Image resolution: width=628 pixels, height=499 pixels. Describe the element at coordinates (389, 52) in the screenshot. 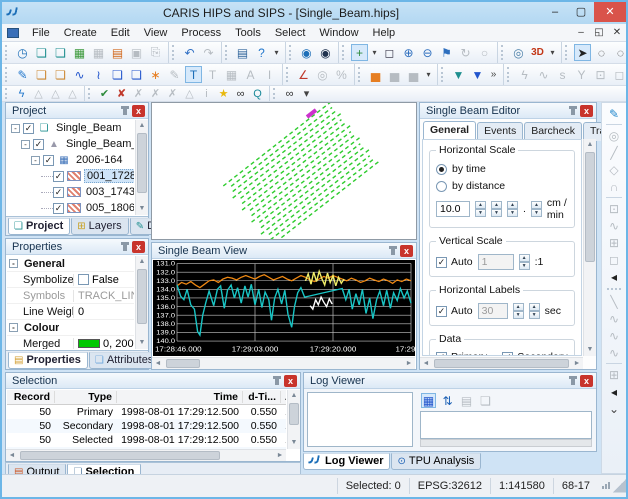

I see `zoom-window-icon: ◻` at that location.